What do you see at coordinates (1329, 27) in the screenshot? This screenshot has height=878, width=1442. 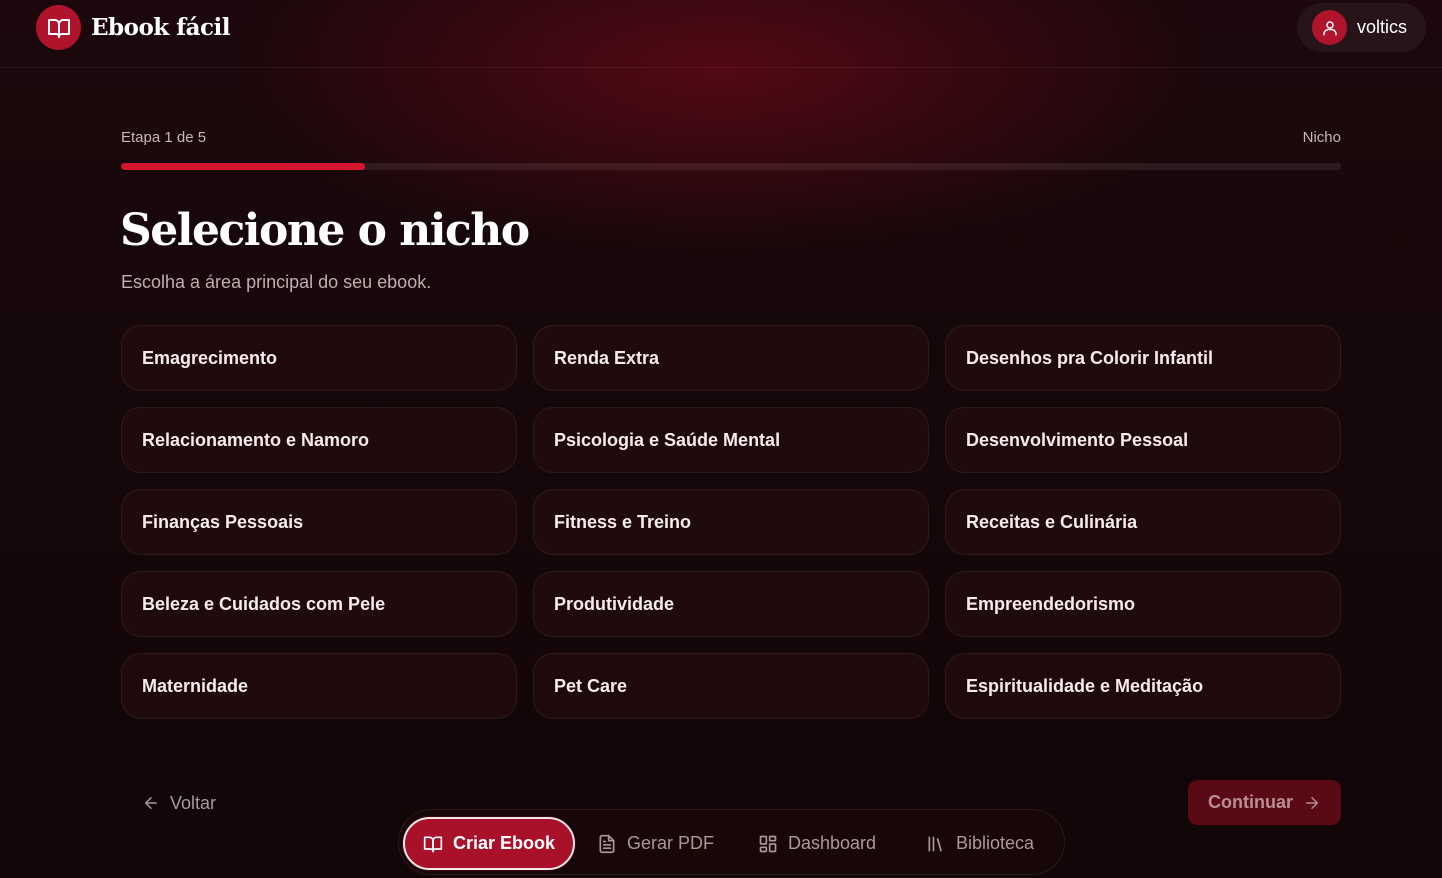 I see `user-icon` at bounding box center [1329, 27].